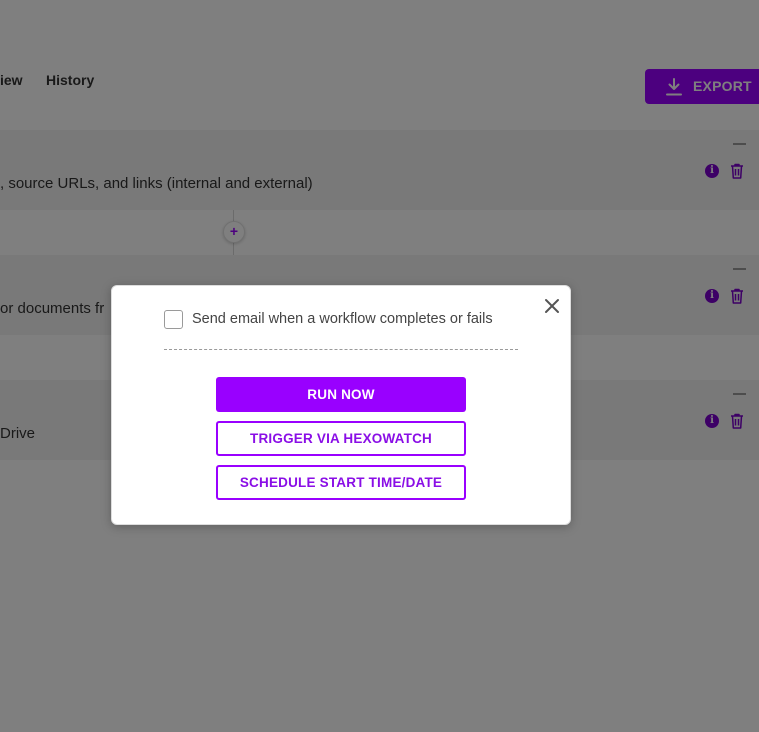 The image size is (759, 732). I want to click on email-notification-checkbox, so click(173, 319).